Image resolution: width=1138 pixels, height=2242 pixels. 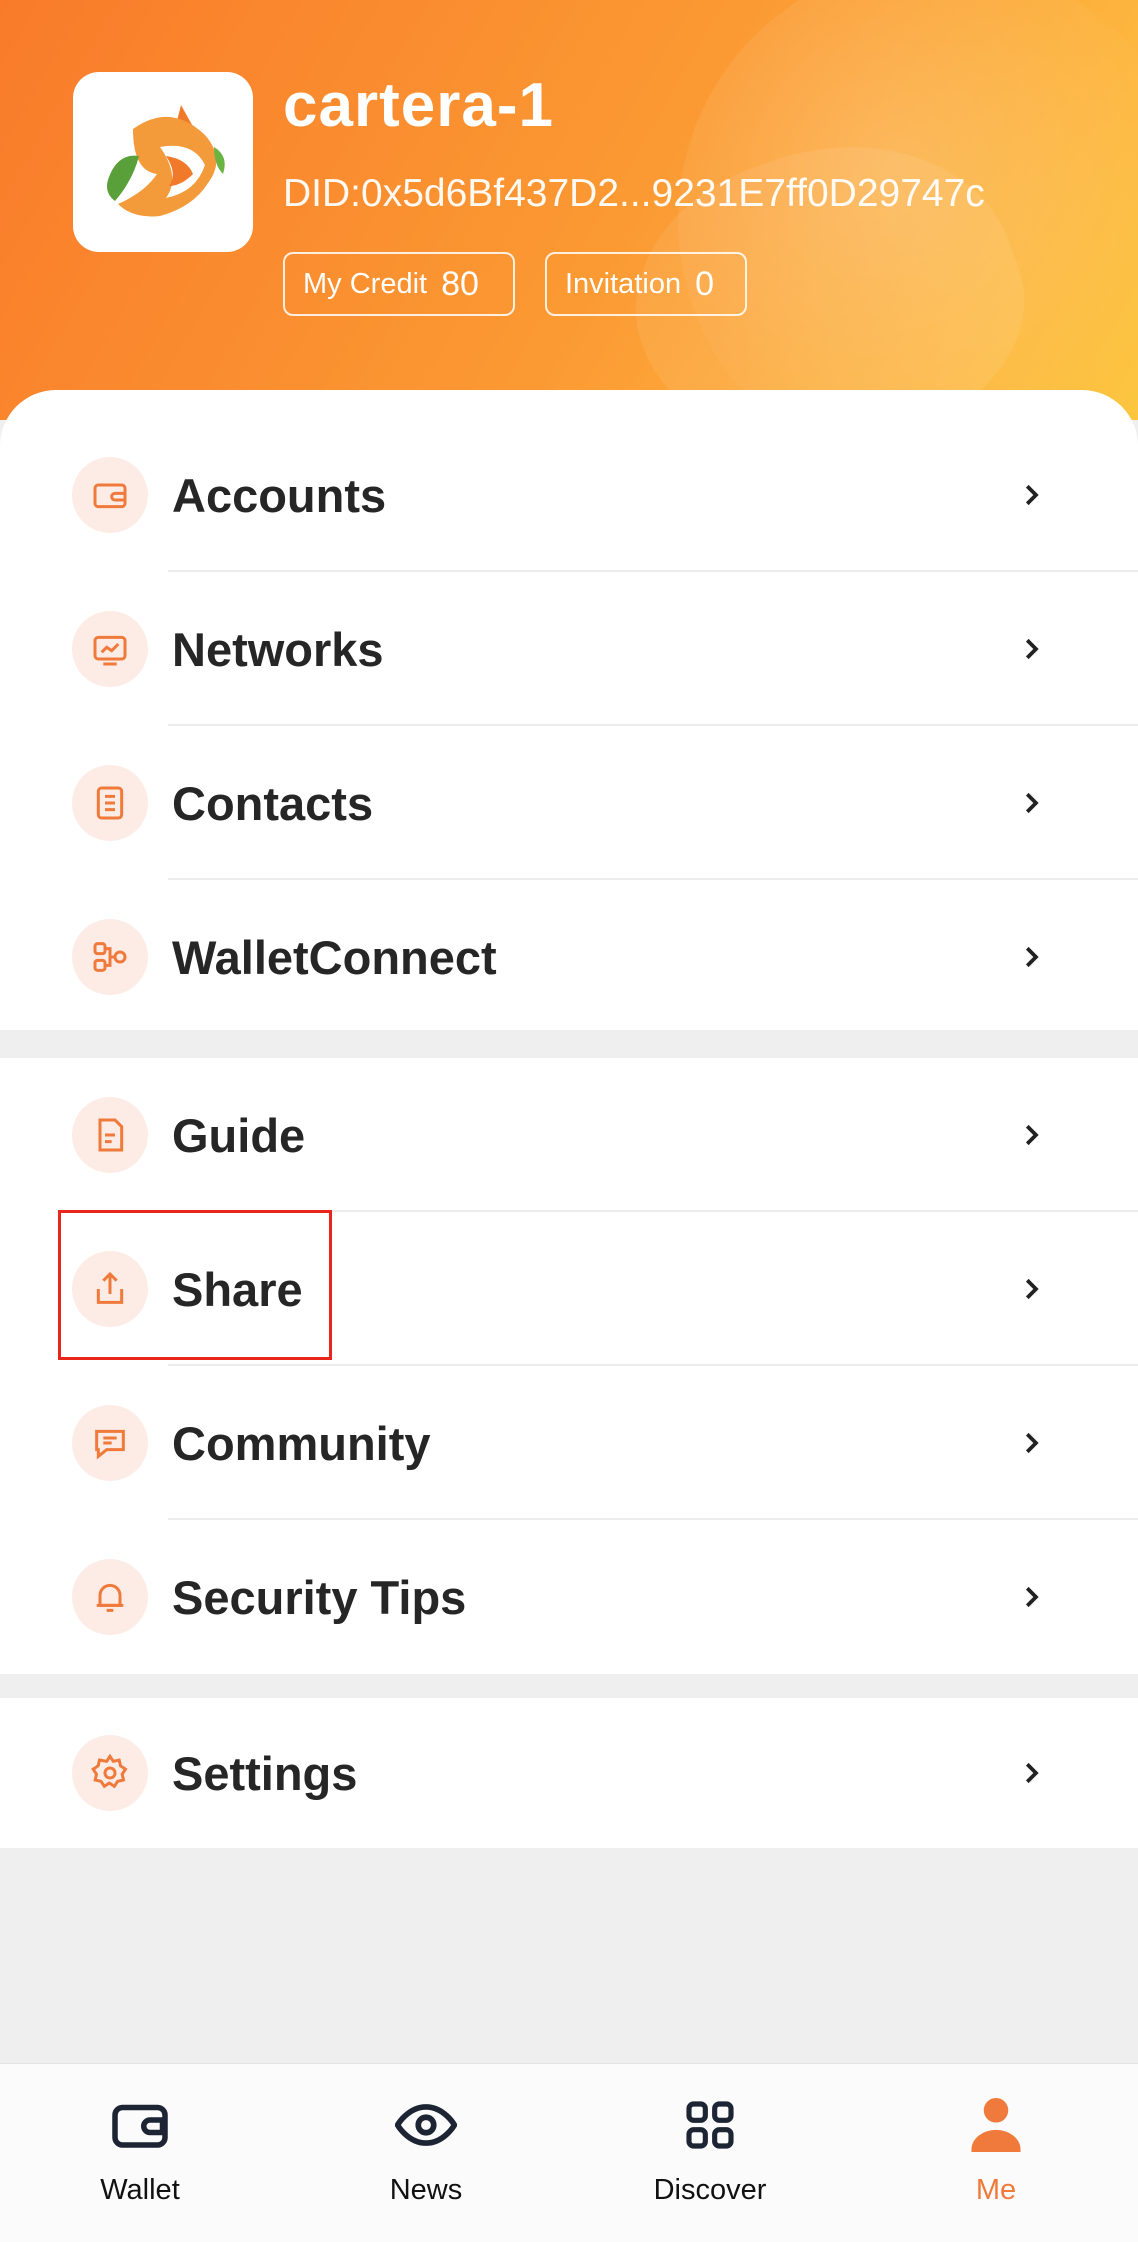 What do you see at coordinates (418, 105) in the screenshot?
I see `wallet-name: cartera-1` at bounding box center [418, 105].